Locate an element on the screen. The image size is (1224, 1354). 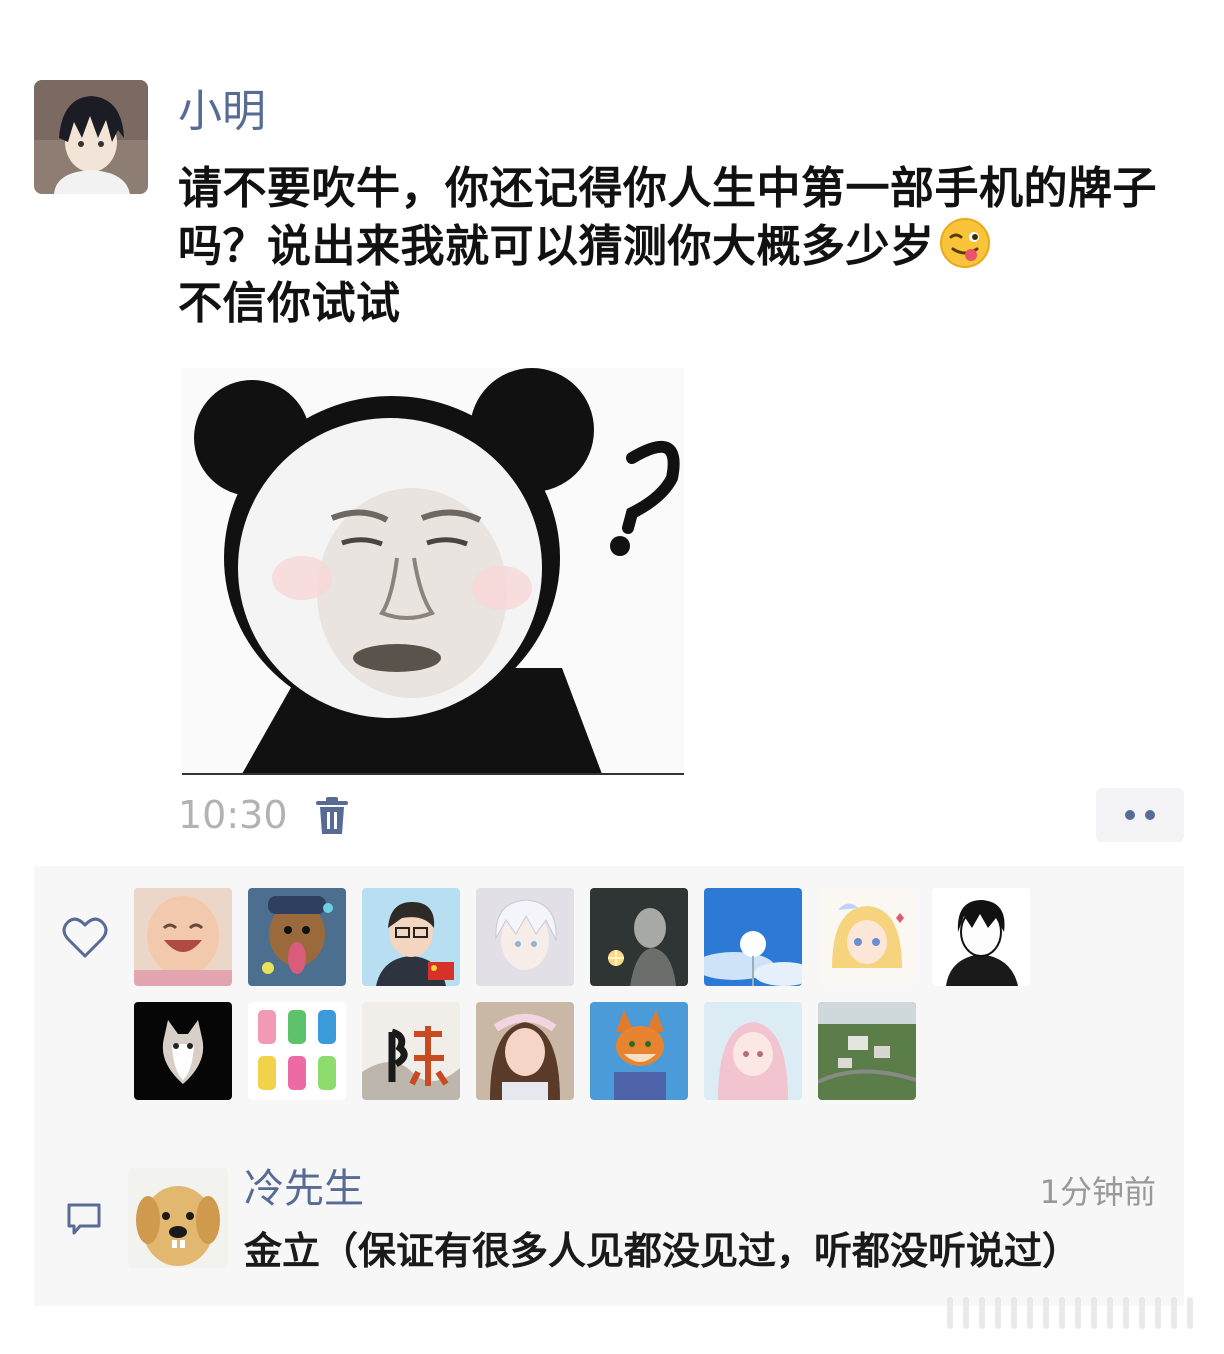
anime-boy-sketch-avatar is located at coordinates (981, 937).